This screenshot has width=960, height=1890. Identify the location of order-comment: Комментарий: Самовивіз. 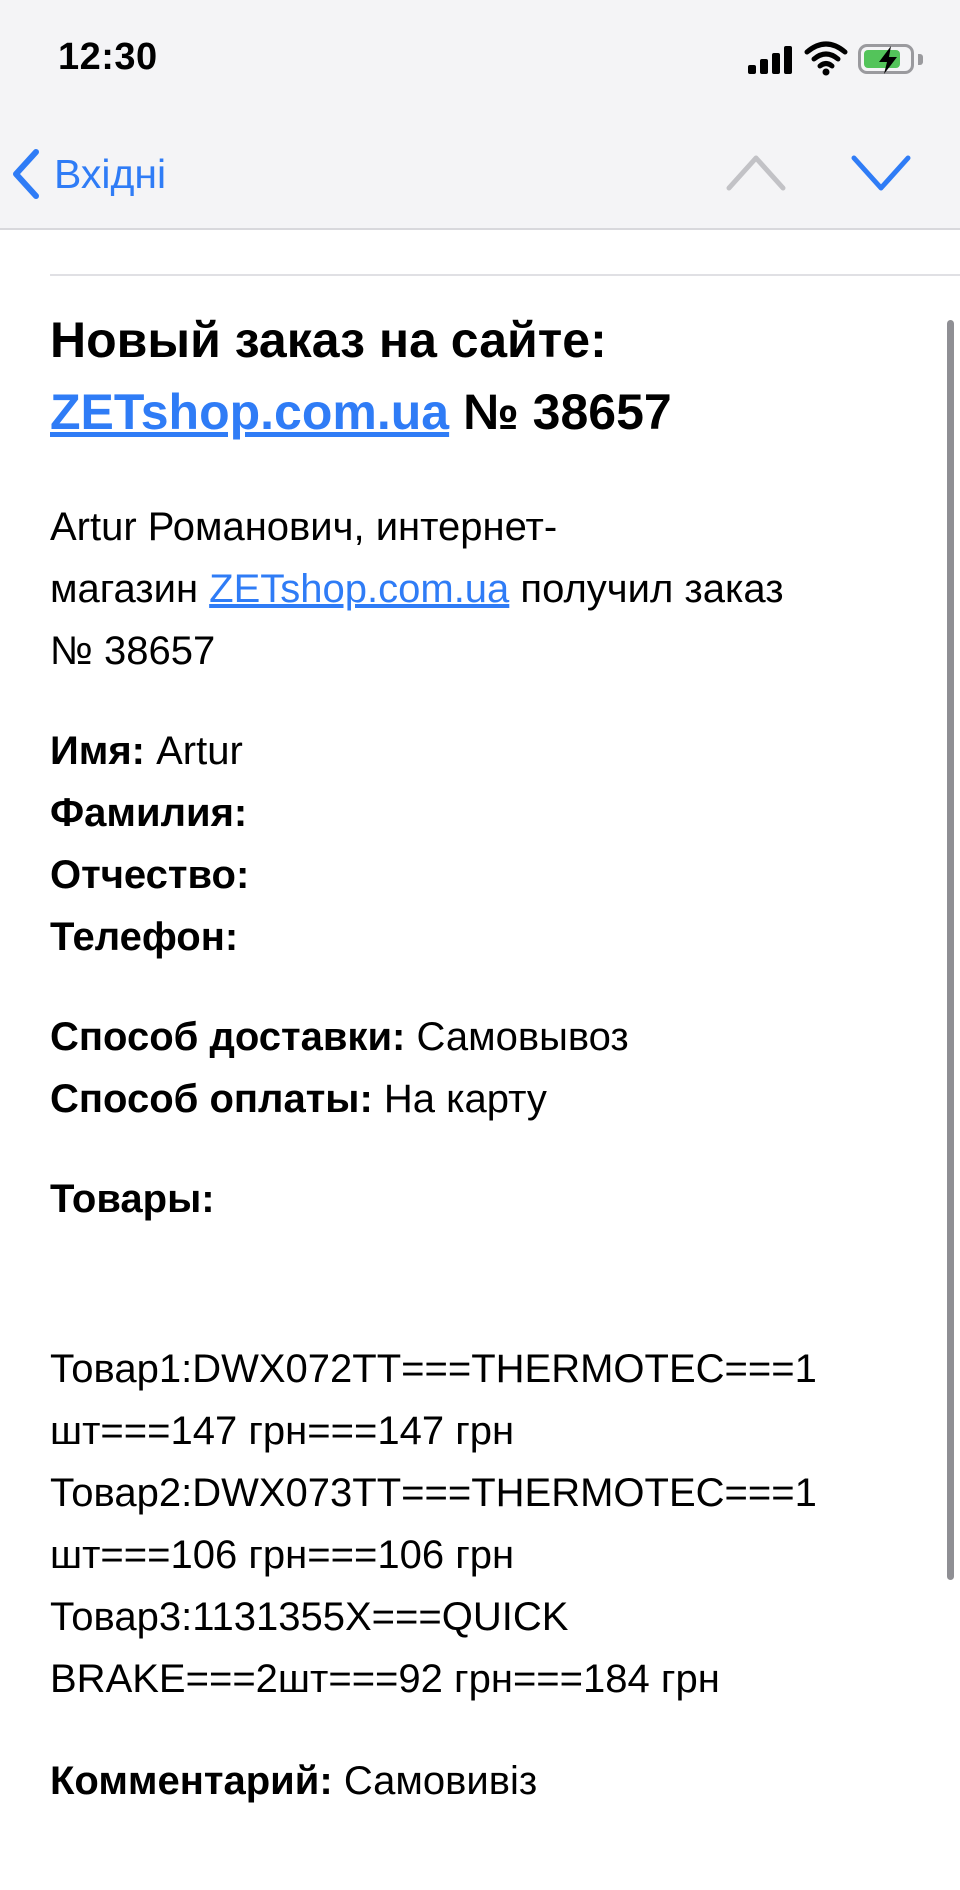
(465, 1781).